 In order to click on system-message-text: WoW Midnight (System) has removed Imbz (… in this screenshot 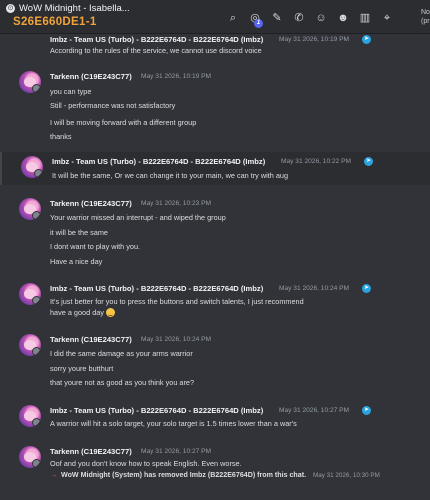, I will do `click(184, 475)`.